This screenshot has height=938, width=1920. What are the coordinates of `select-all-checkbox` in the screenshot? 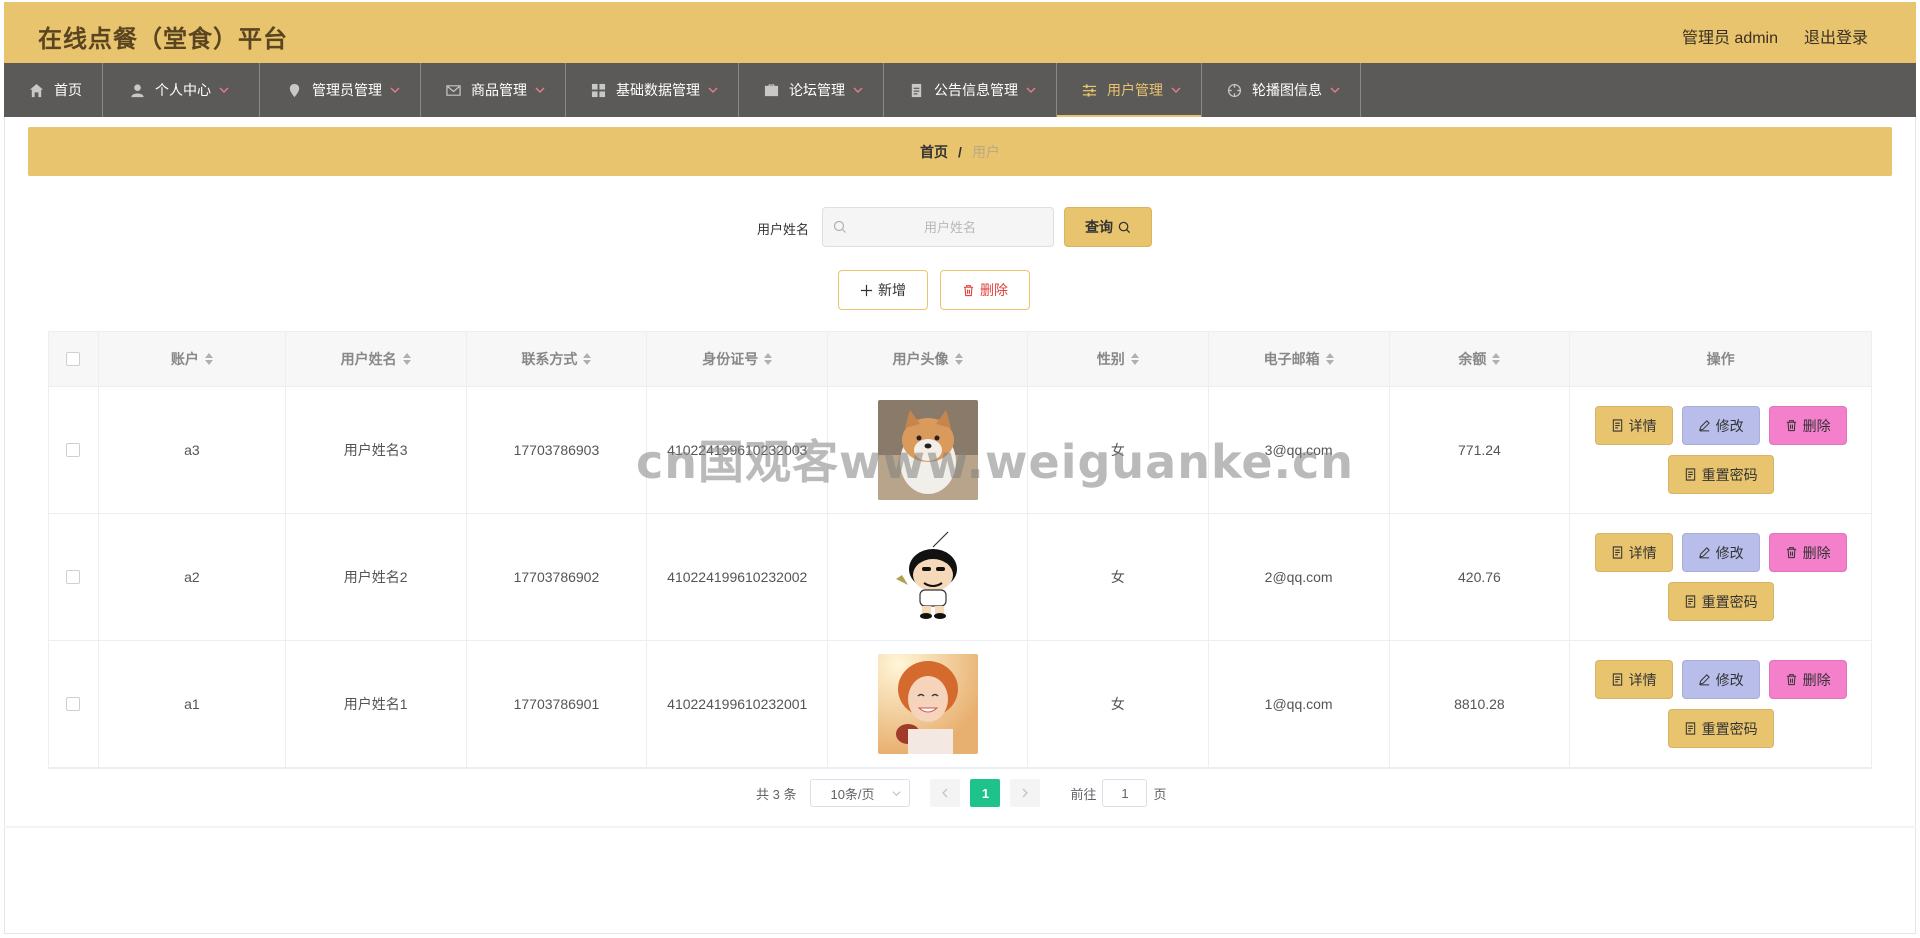 It's located at (73, 359).